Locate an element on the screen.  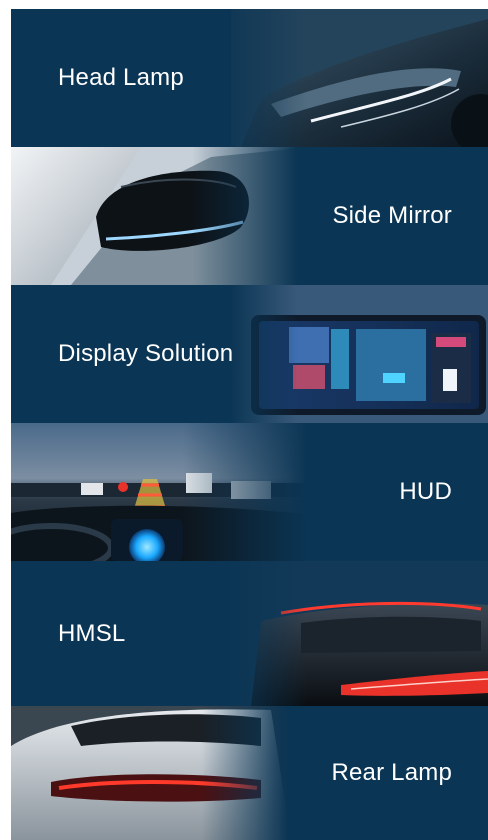
tile-label-display-solution: Display Solution is located at coordinates (146, 353).